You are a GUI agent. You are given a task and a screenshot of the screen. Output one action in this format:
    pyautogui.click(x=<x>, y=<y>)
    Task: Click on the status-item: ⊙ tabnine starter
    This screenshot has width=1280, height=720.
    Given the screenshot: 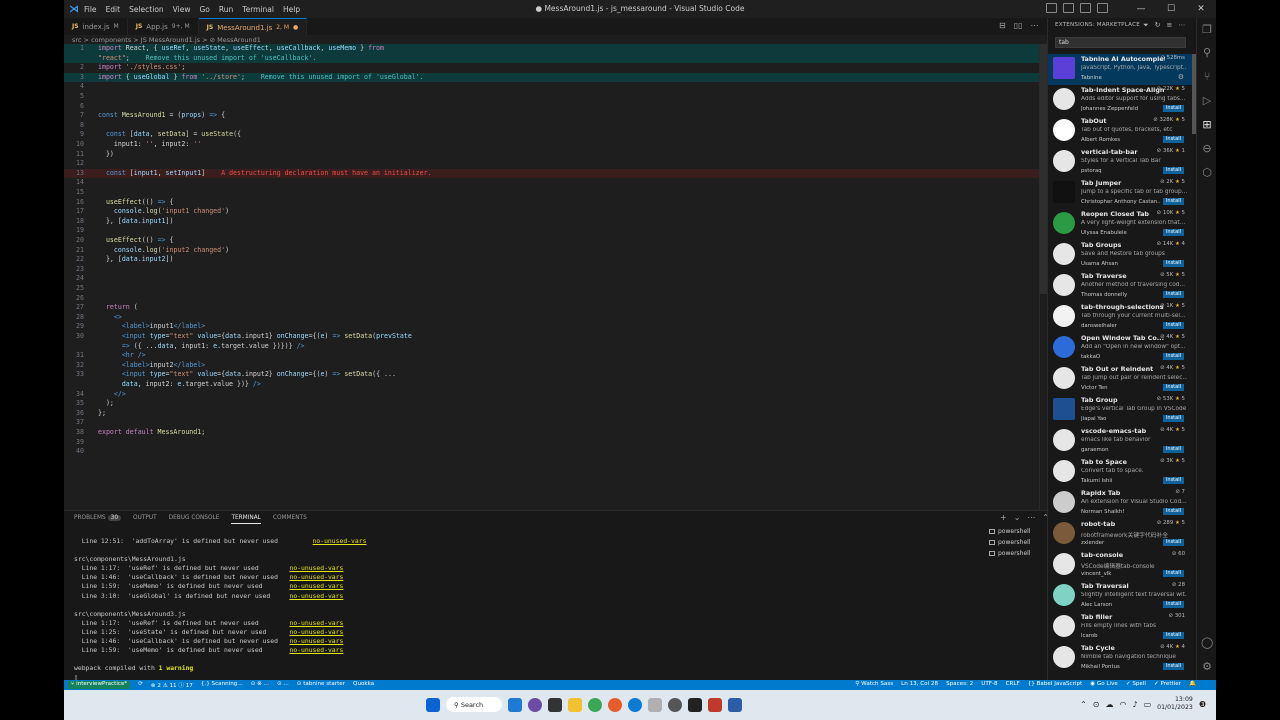 What is the action you would take?
    pyautogui.click(x=321, y=685)
    